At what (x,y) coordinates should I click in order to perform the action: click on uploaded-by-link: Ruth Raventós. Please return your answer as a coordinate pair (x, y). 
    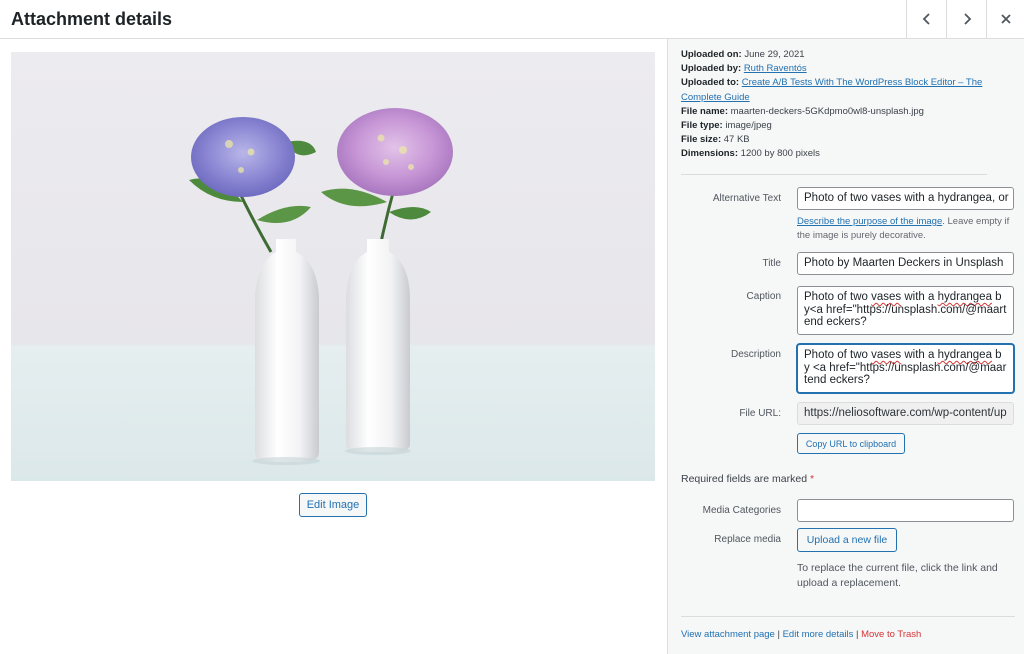
    Looking at the image, I should click on (775, 68).